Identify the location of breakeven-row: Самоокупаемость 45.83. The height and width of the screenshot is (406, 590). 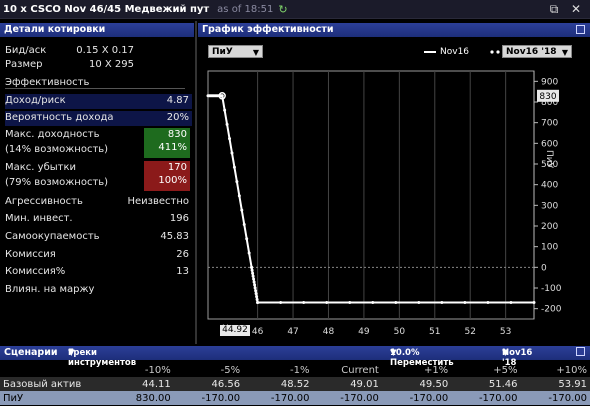
(98, 237).